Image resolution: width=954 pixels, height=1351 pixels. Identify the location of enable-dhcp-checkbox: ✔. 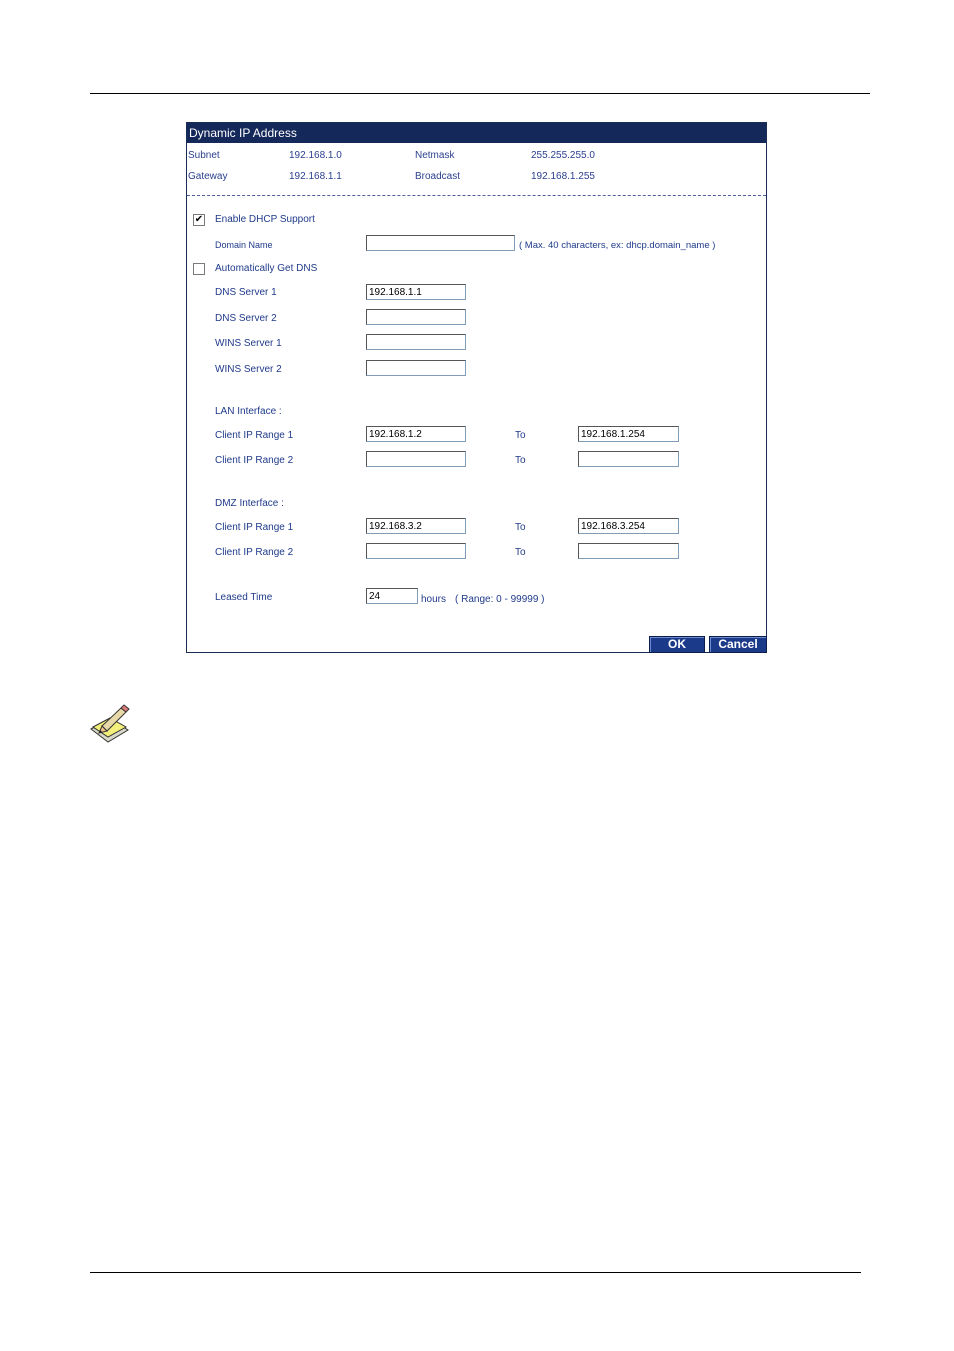
(199, 220).